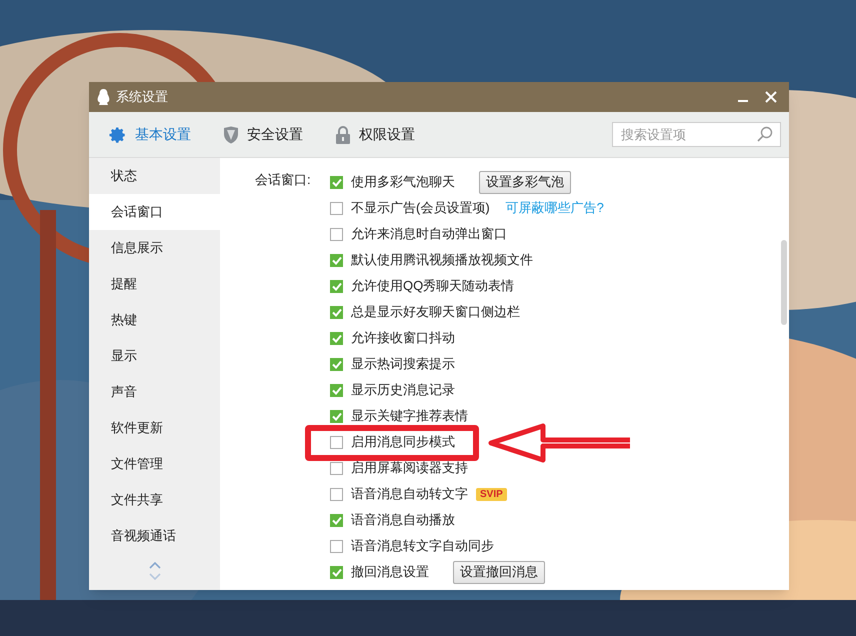  I want to click on scrollbar-thumb, so click(784, 282).